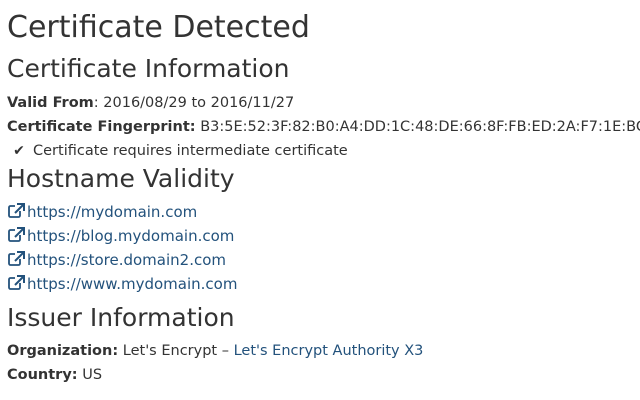 This screenshot has width=640, height=400. I want to click on certificate-info-heading: Certificate Information, so click(148, 68).